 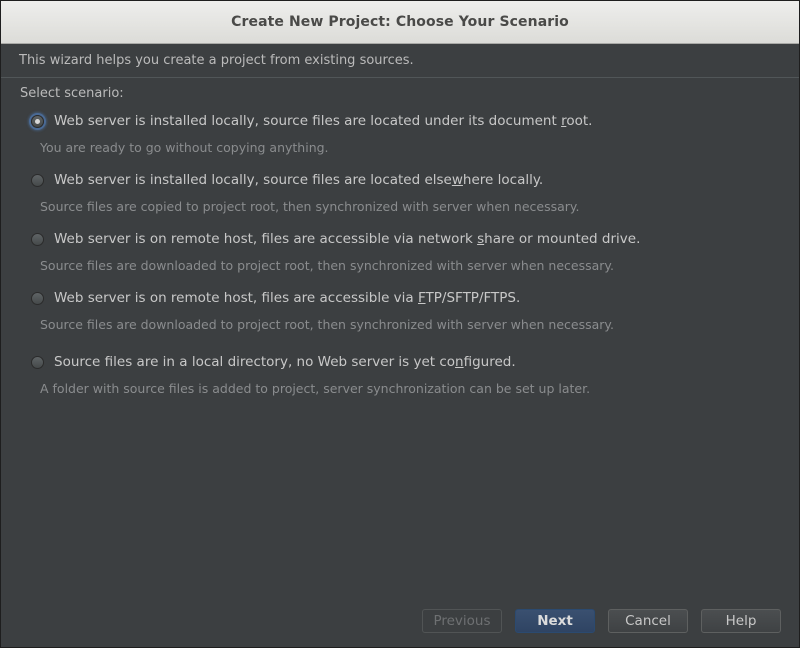 I want to click on scenario-radio-local-docroot, so click(x=37, y=121).